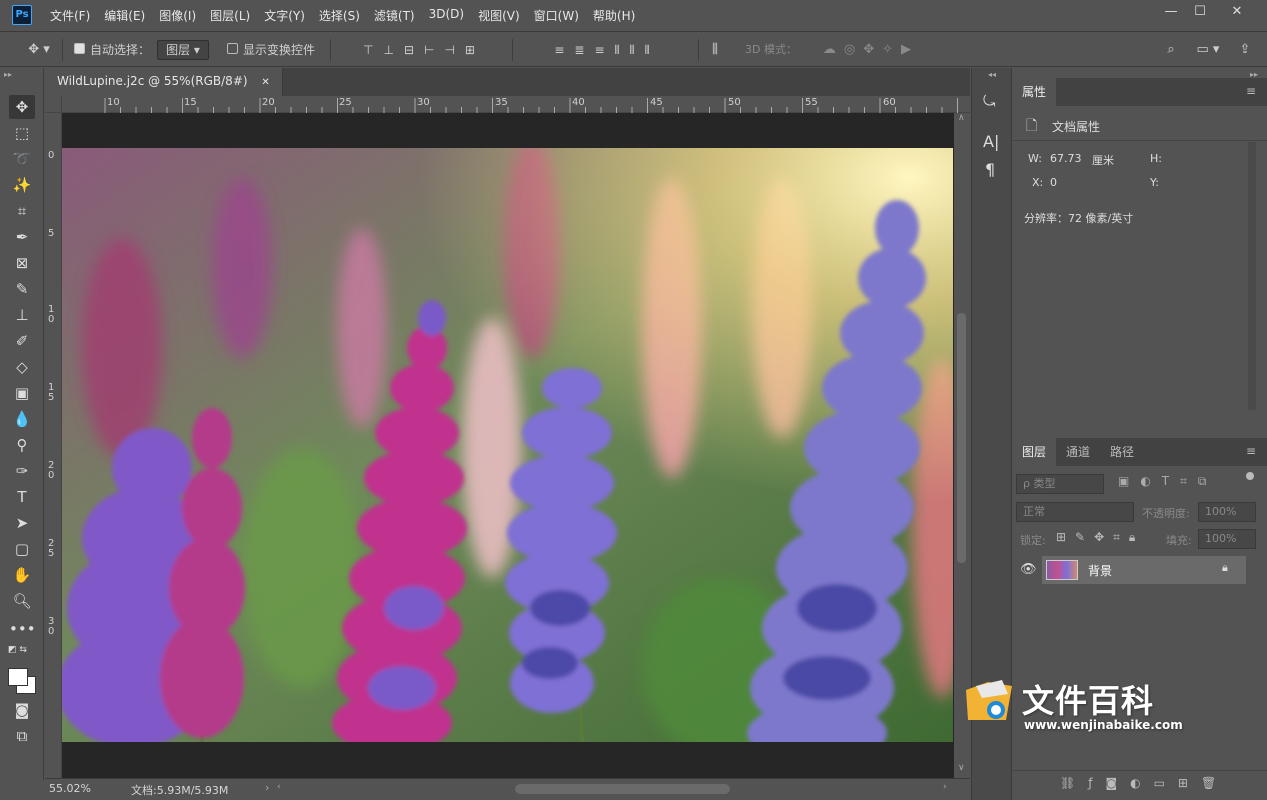 Image resolution: width=1267 pixels, height=800 pixels. Describe the element at coordinates (446, 15) in the screenshot. I see `menu-3d: 3D(D)` at that location.